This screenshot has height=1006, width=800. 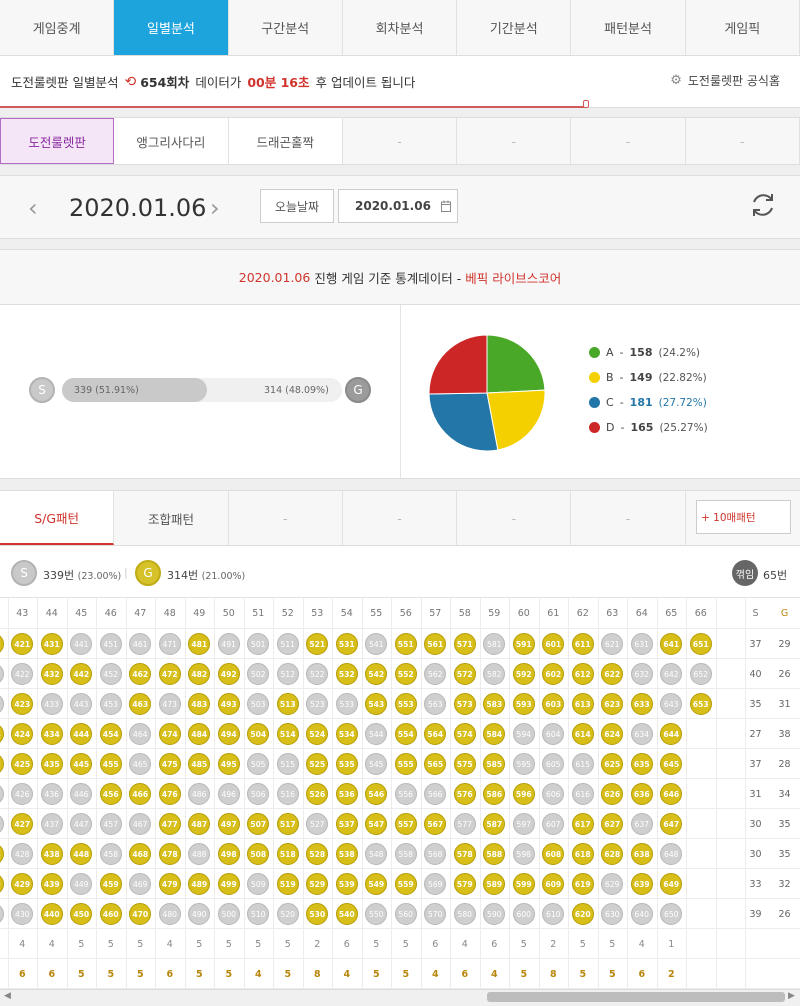 What do you see at coordinates (465, 644) in the screenshot?
I see `grid-cell: 571` at bounding box center [465, 644].